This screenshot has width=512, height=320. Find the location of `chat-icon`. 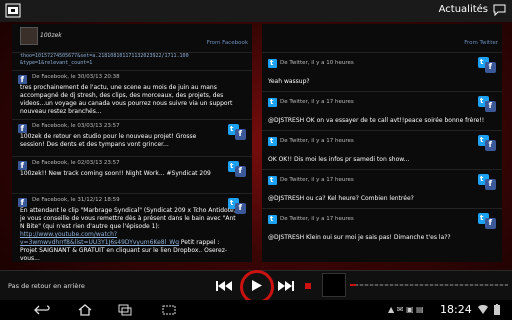

chat-icon is located at coordinates (499, 10).